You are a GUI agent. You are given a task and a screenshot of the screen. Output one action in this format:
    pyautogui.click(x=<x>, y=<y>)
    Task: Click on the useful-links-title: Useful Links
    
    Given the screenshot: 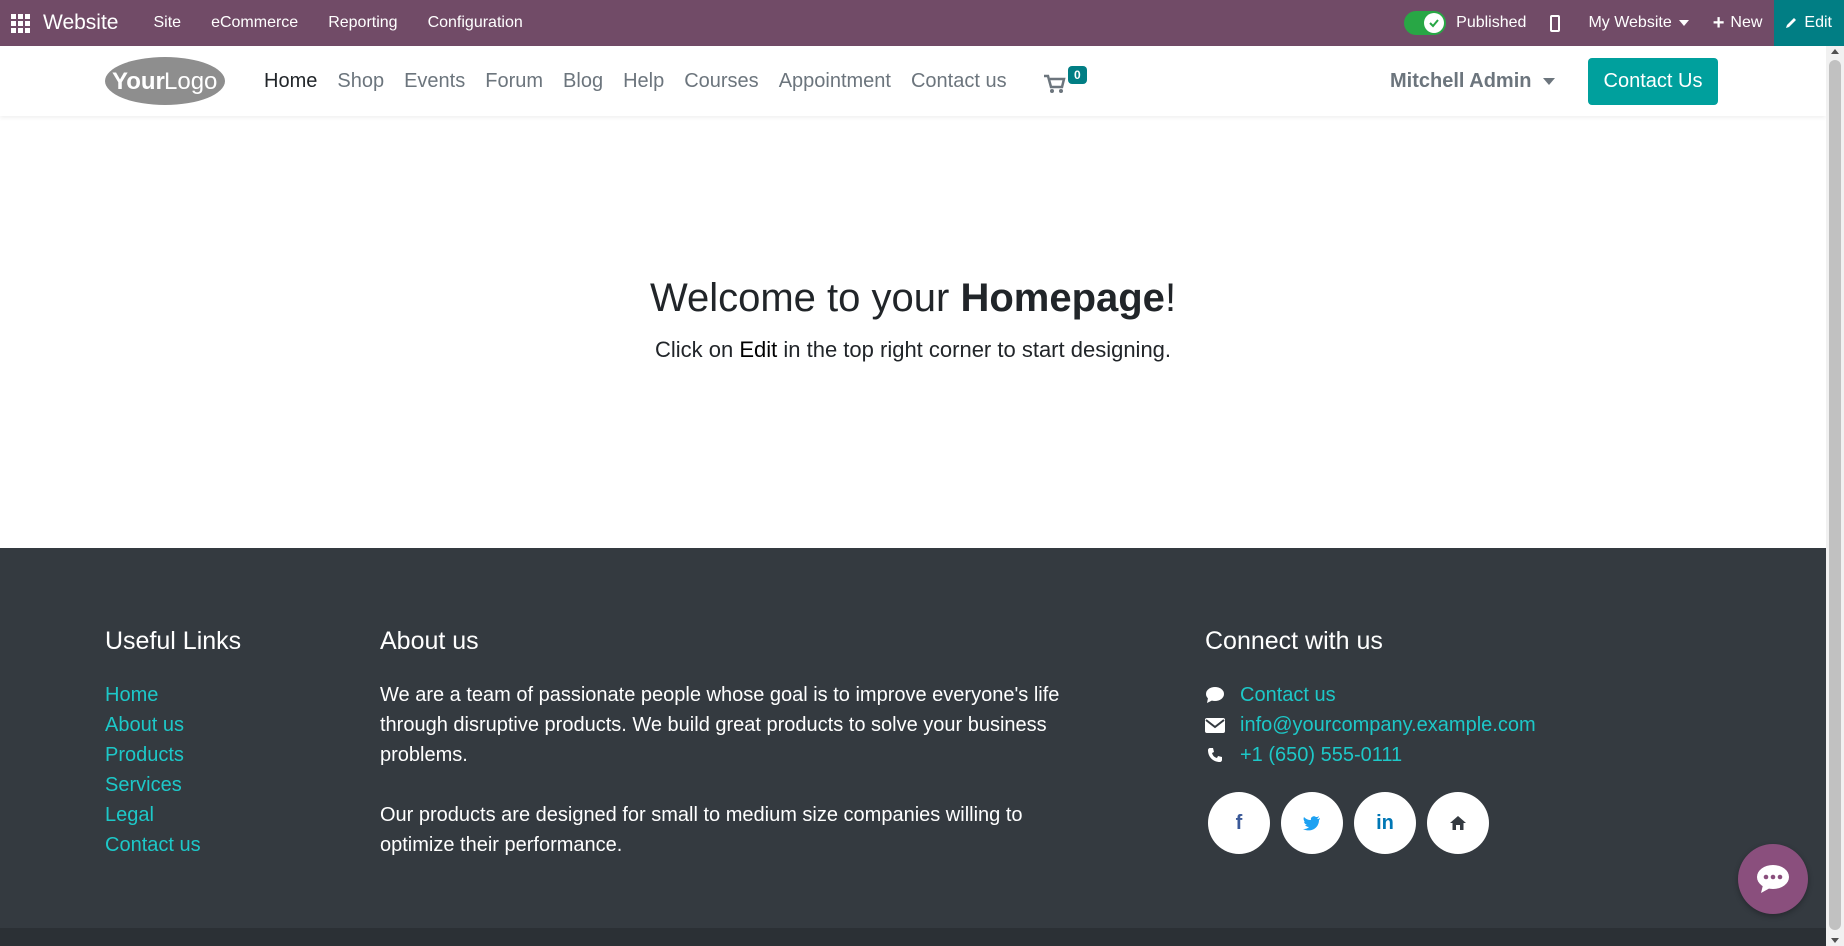 What is the action you would take?
    pyautogui.click(x=173, y=641)
    